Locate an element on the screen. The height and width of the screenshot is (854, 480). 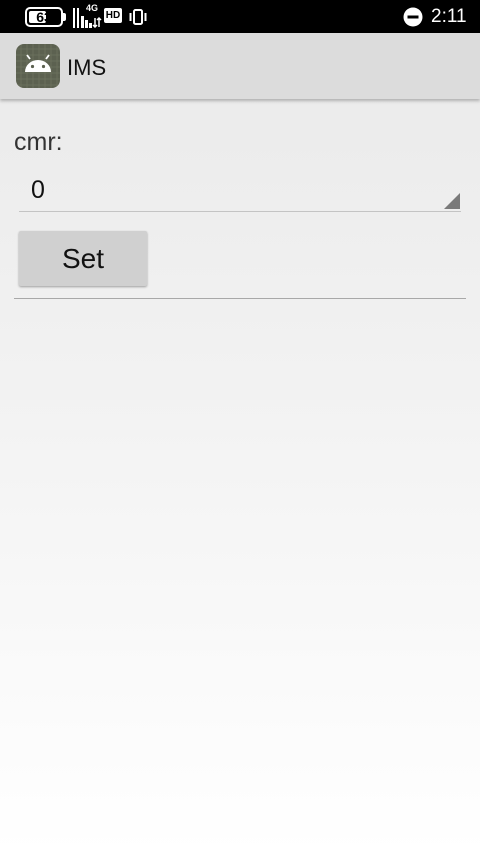
hd-icon: HD is located at coordinates (113, 15).